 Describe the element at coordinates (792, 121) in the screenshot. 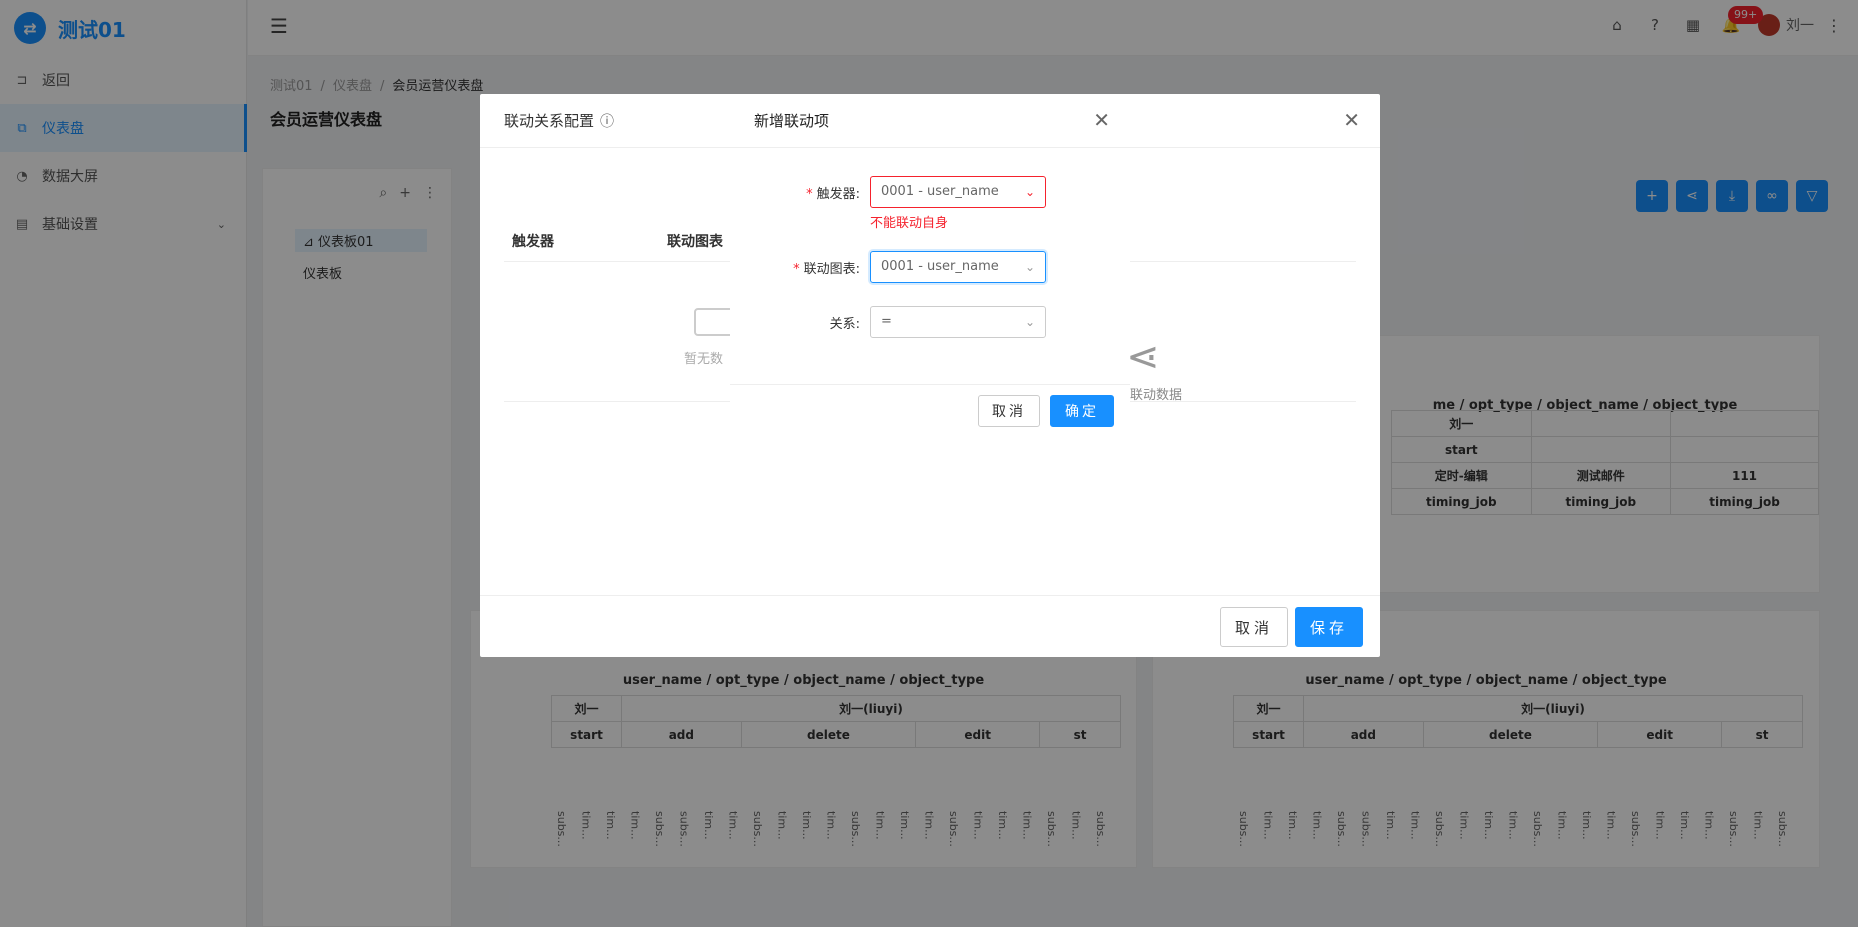

I see `modal-title: 新增联动项` at that location.